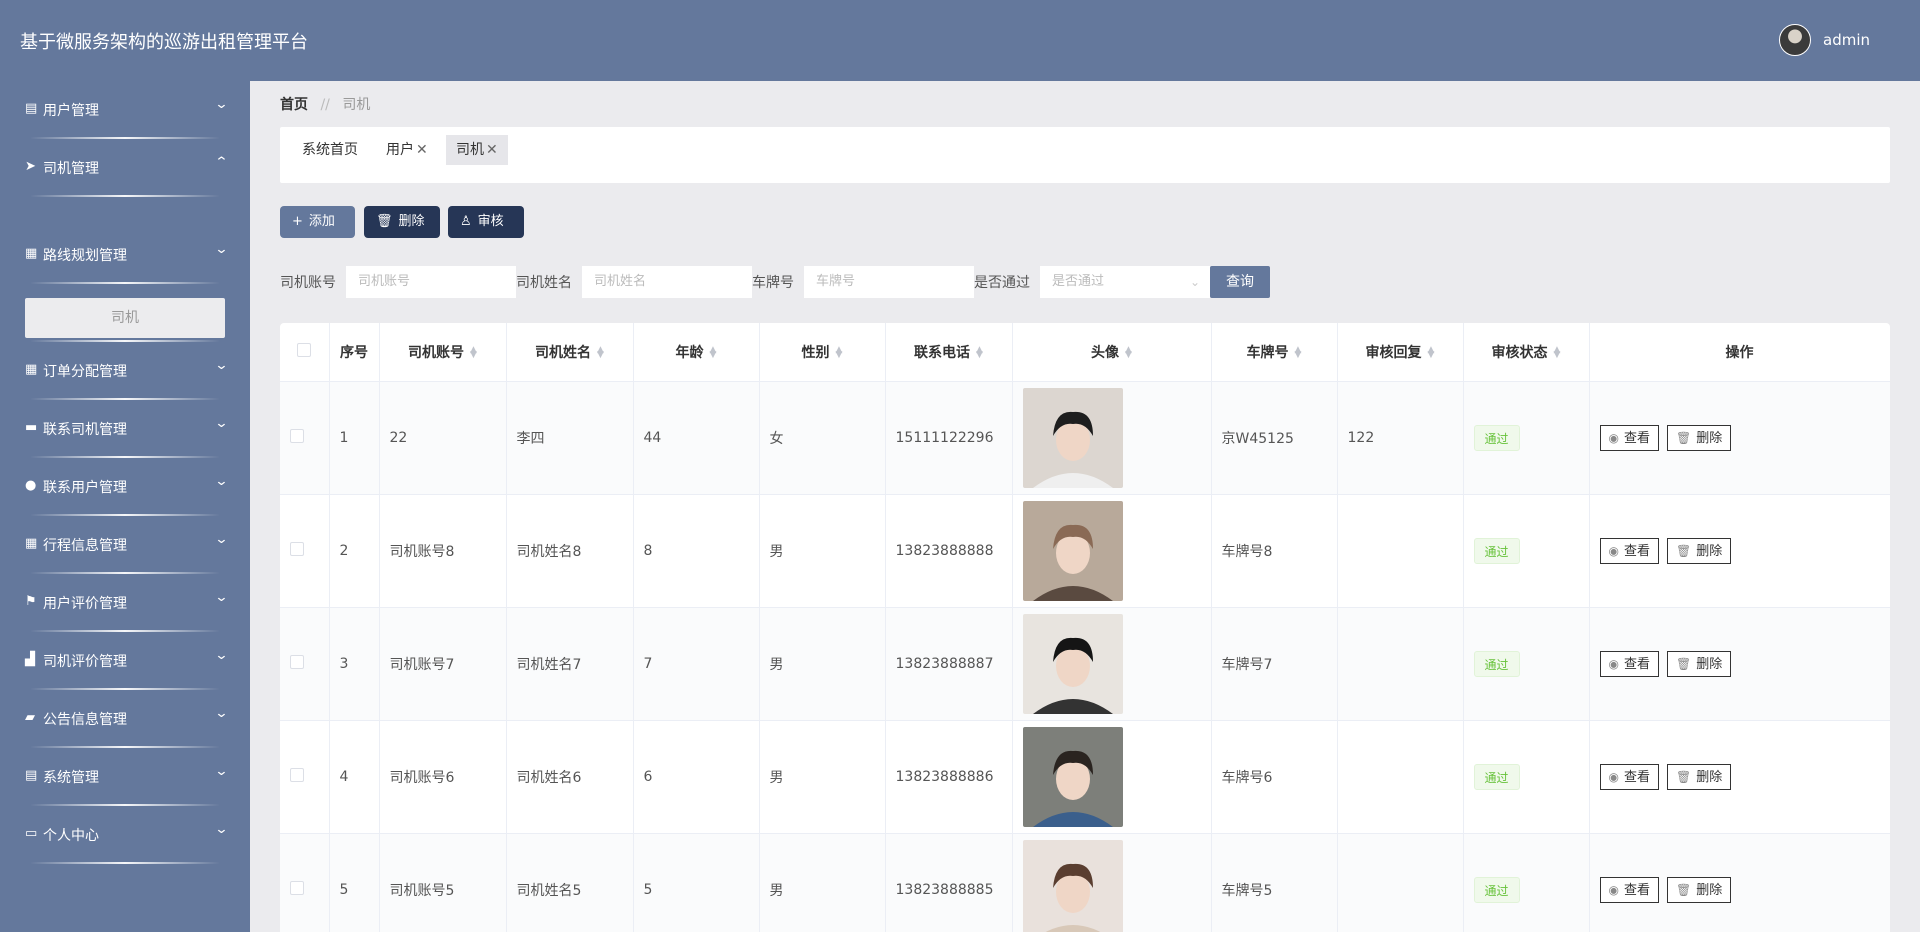  Describe the element at coordinates (570, 438) in the screenshot. I see `cell-name: 李四` at that location.